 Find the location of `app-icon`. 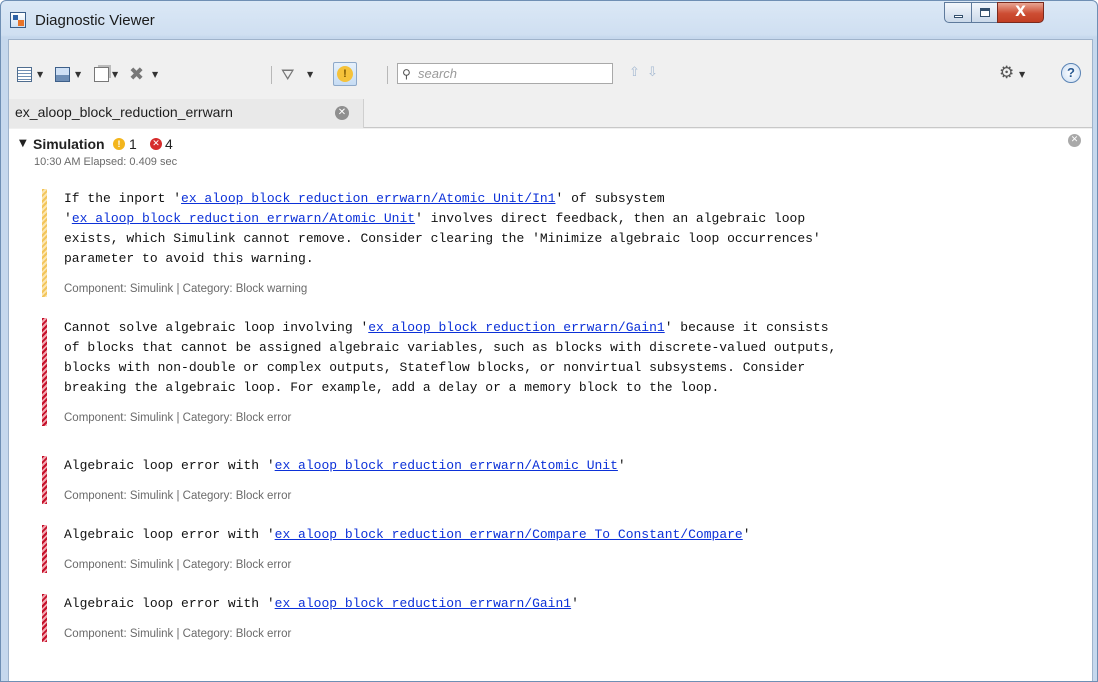

app-icon is located at coordinates (18, 20).